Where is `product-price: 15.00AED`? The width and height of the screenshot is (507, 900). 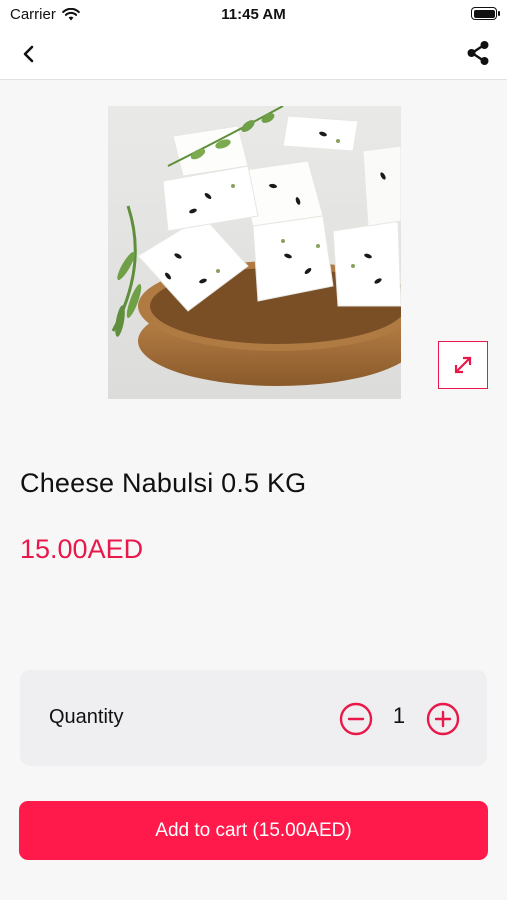
product-price: 15.00AED is located at coordinates (82, 549).